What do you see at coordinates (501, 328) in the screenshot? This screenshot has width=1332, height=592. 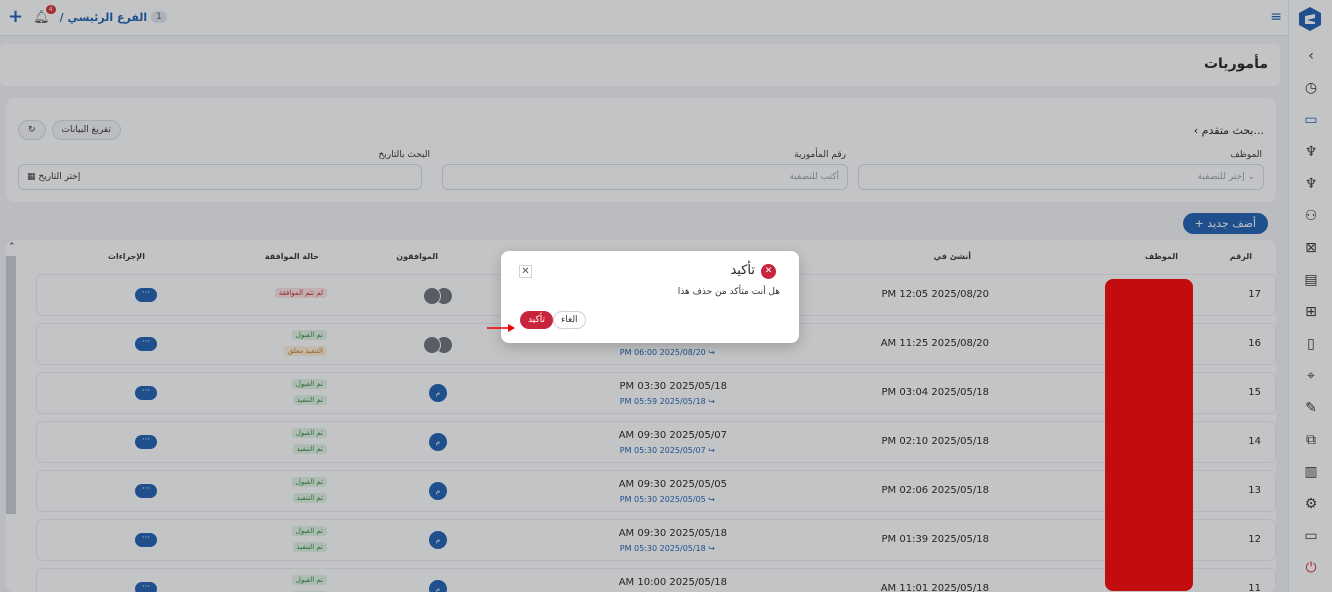 I see `red-arrow-icon` at bounding box center [501, 328].